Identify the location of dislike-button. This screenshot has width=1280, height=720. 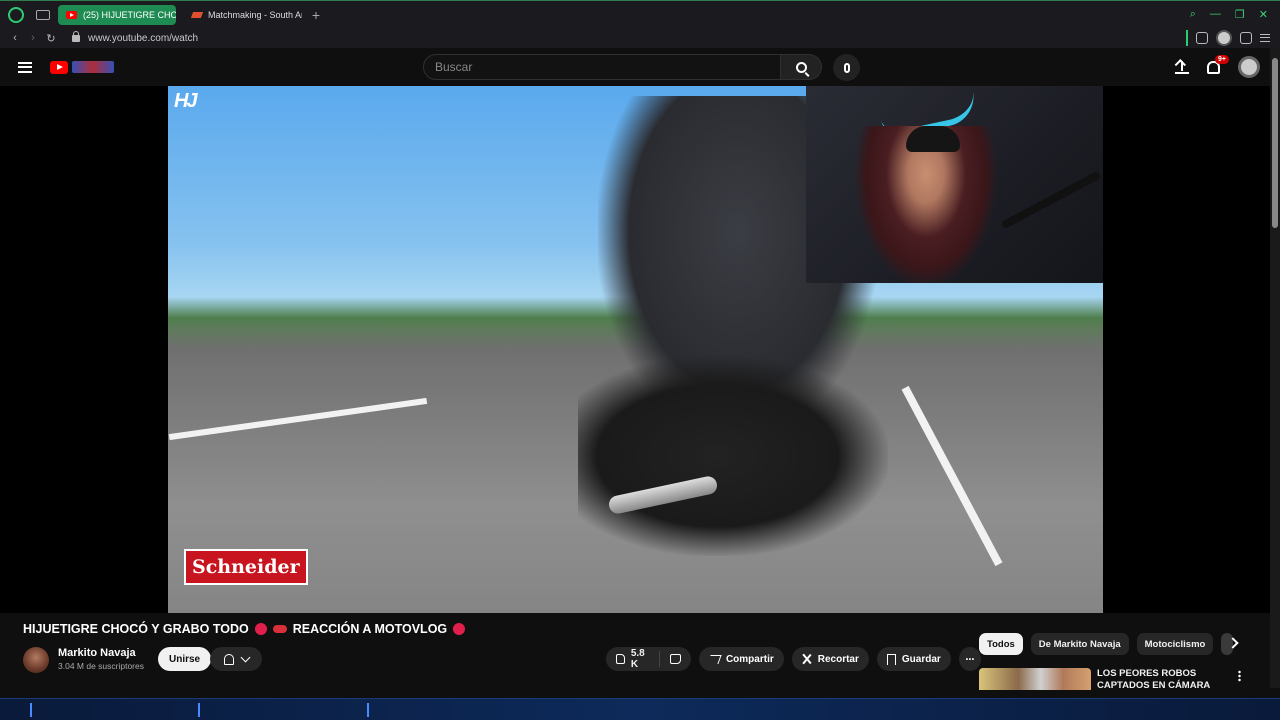
(675, 659).